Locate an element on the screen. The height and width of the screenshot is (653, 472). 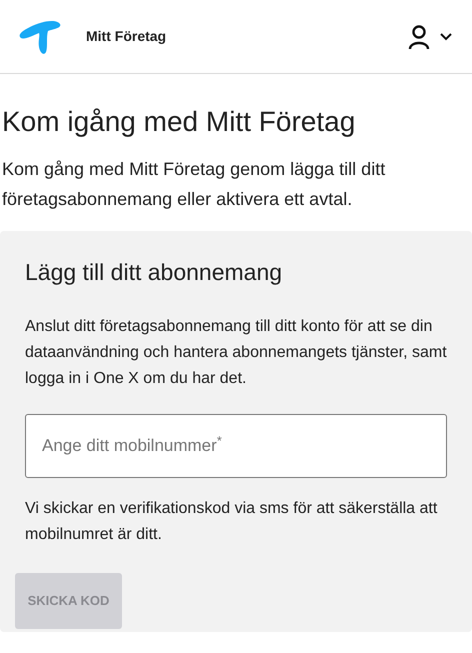
intro-text: Kom gång med Mitt Företag genom lägga till ditt företagsabonnemang eller aktivera ett avtal. is located at coordinates (193, 184).